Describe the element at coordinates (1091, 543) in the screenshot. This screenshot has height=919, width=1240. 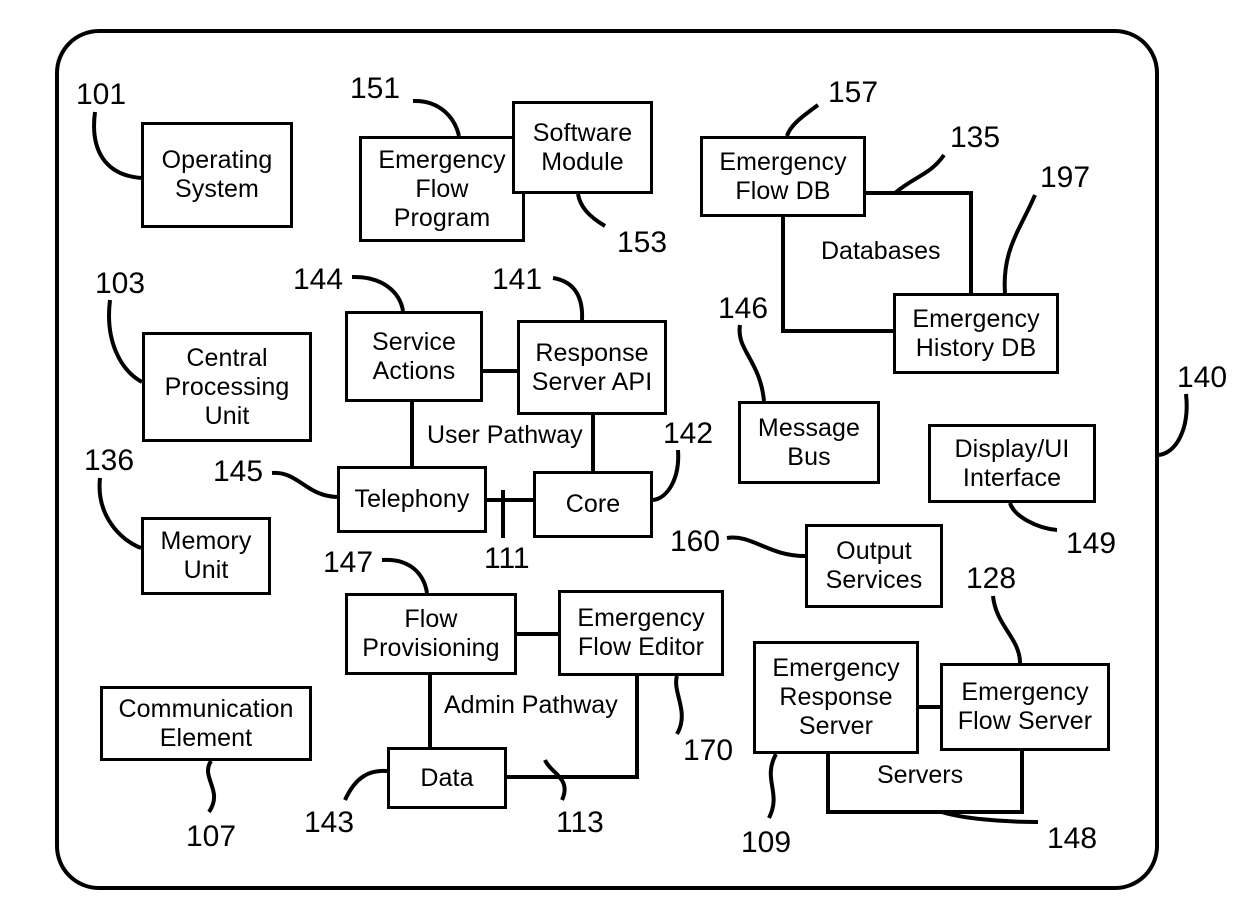
I see `reference-numeral-149: 149` at that location.